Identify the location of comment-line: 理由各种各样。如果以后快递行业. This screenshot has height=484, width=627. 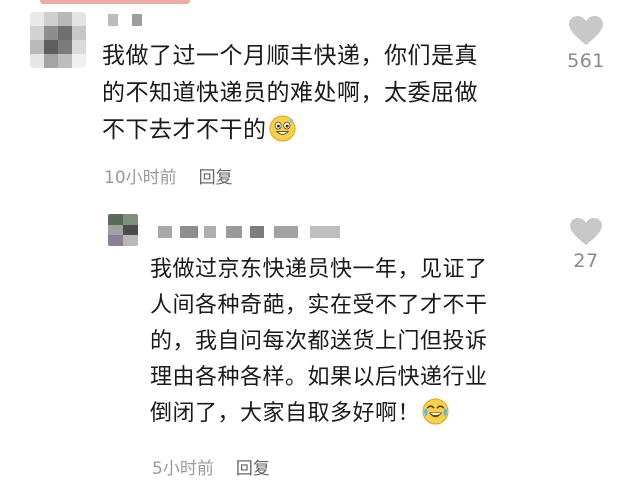
(319, 377).